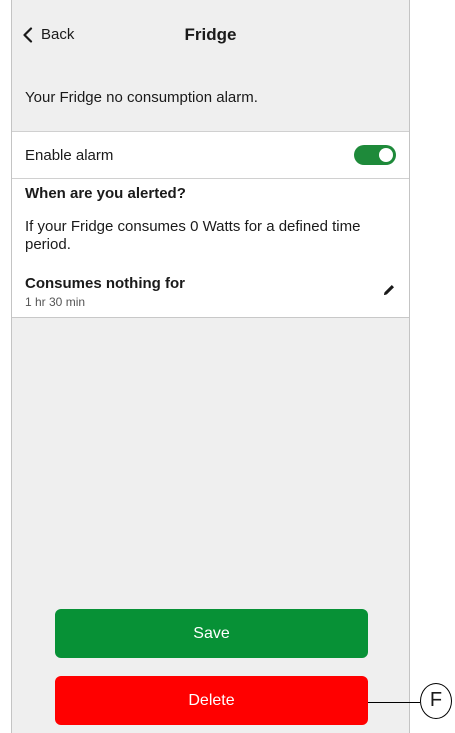 This screenshot has height=733, width=455. Describe the element at coordinates (210, 155) in the screenshot. I see `enable-alarm-row: Enable alarm` at that location.